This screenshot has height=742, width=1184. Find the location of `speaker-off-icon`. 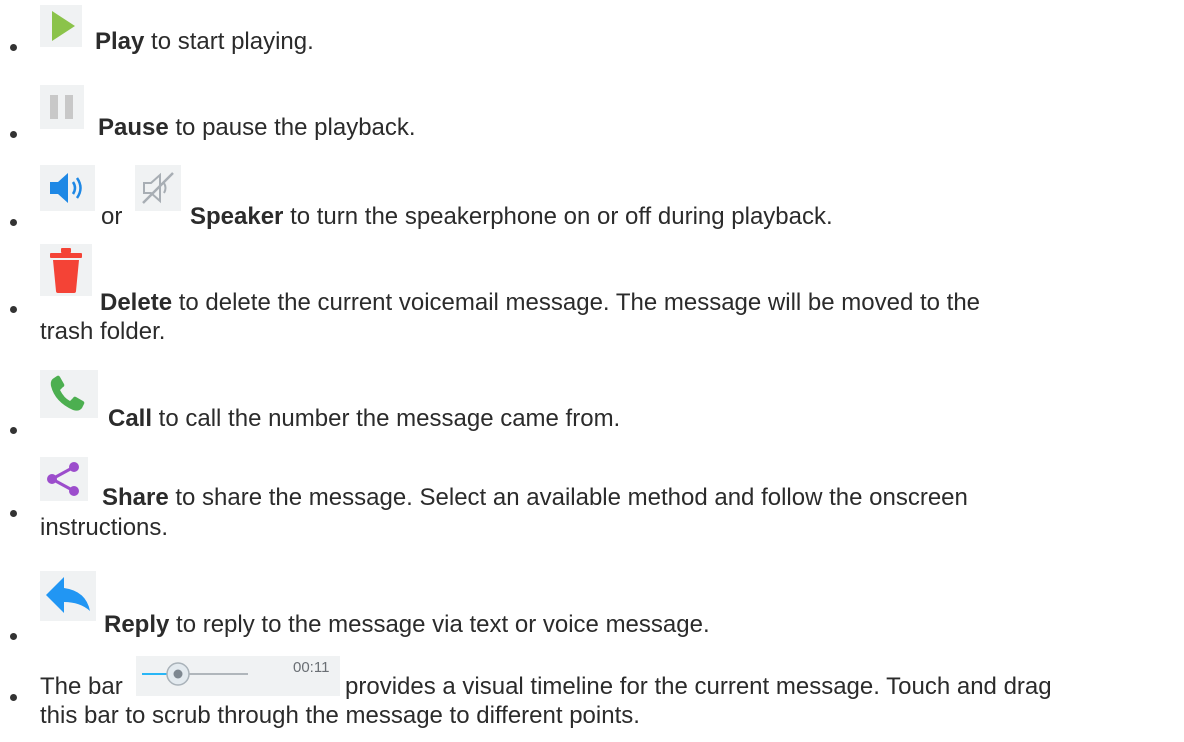

speaker-off-icon is located at coordinates (158, 188).